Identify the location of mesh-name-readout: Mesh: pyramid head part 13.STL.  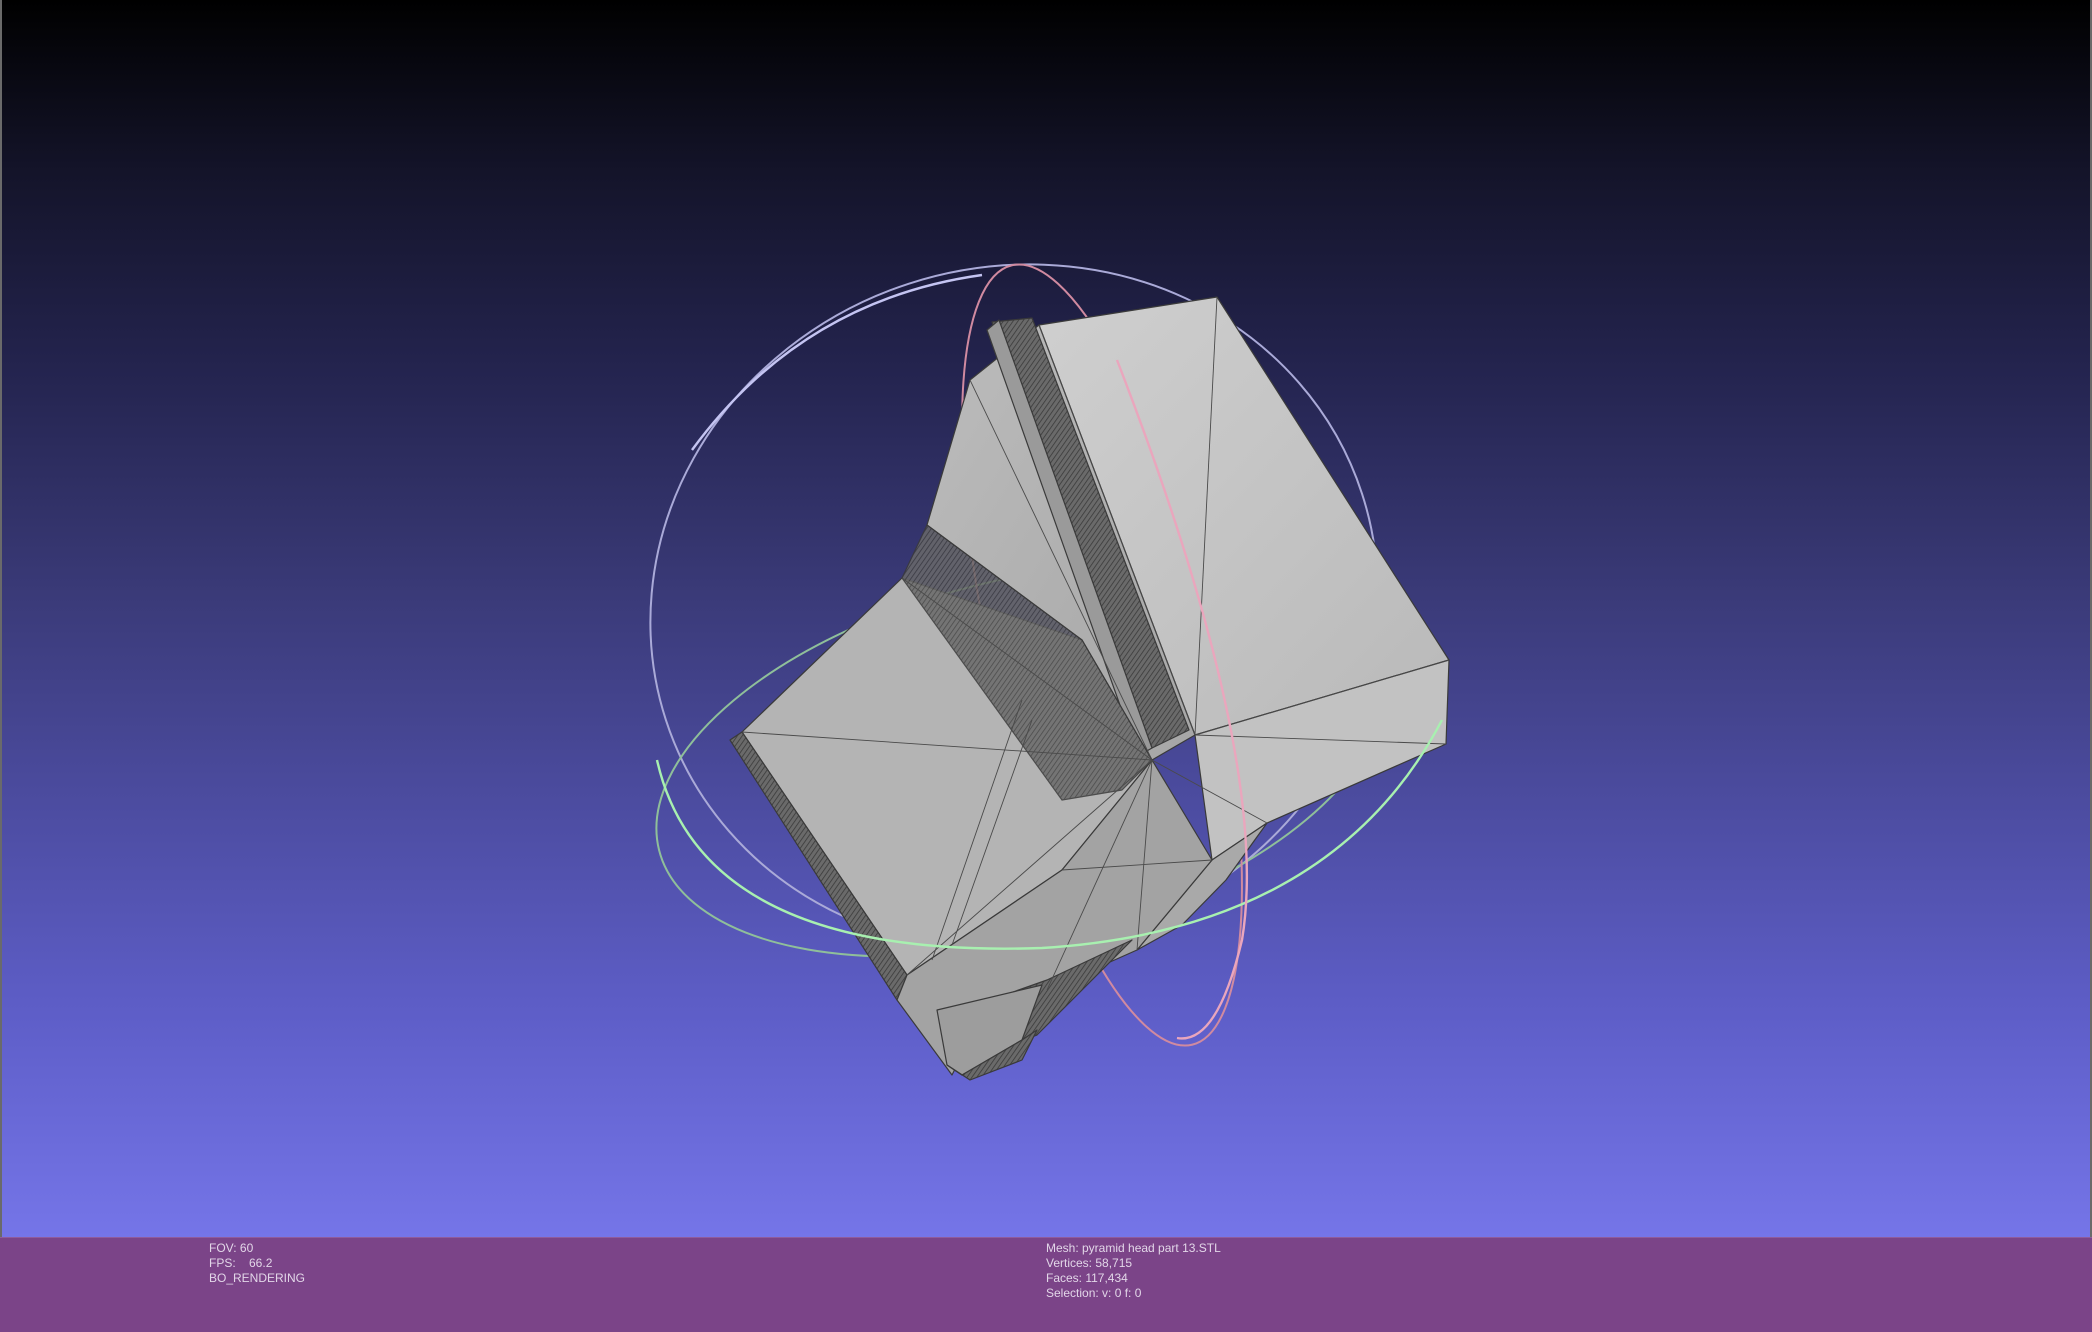
(1133, 1248).